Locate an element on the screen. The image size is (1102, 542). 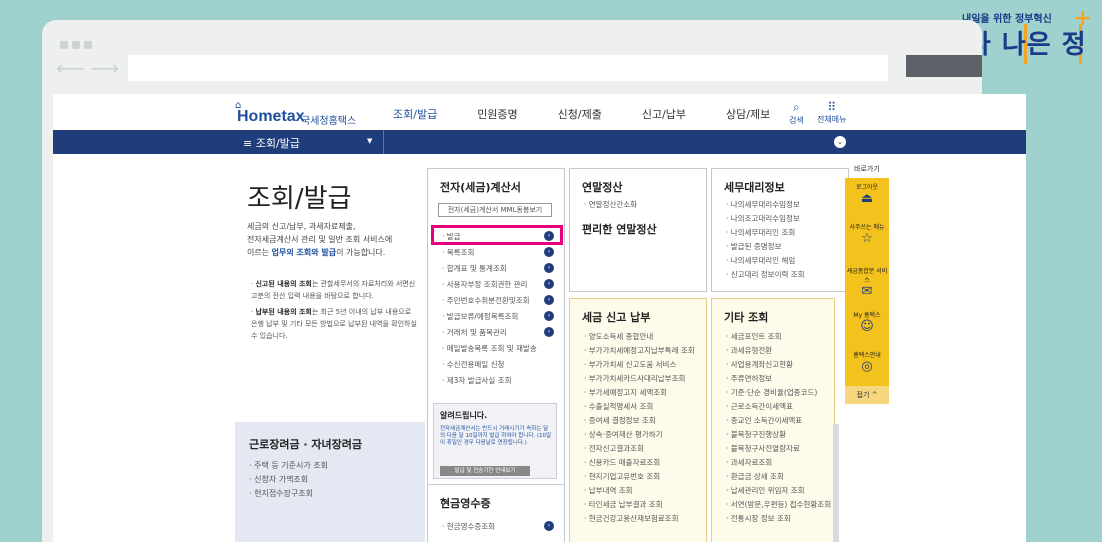
list-item: · 신청자 가맥조회 is located at coordinates (278, 479).